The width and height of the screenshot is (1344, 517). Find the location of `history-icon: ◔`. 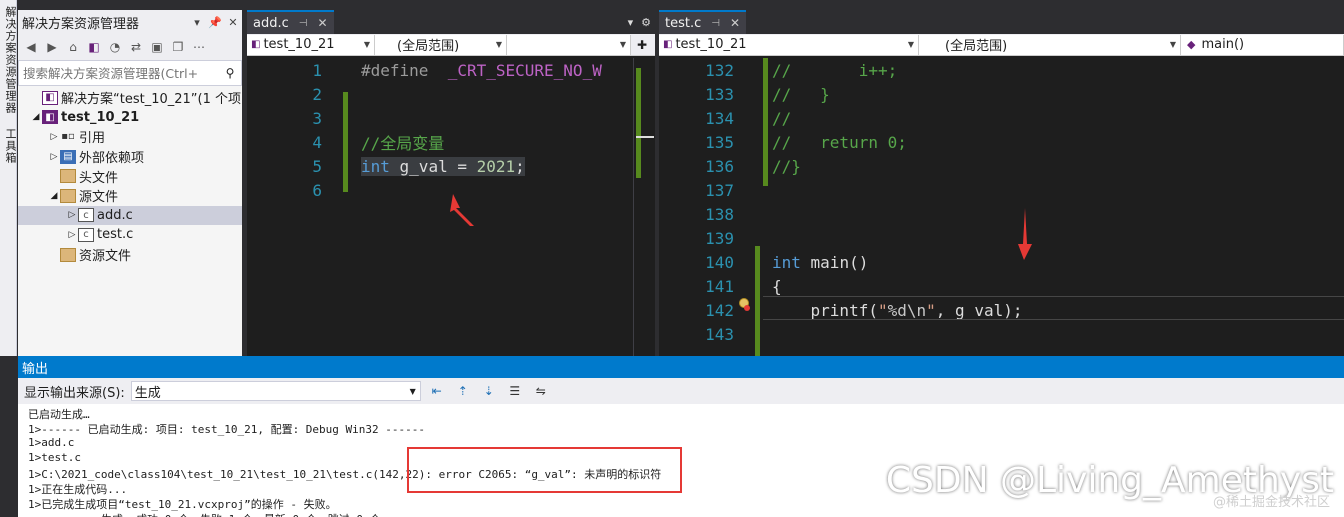

history-icon: ◔ is located at coordinates (115, 47).